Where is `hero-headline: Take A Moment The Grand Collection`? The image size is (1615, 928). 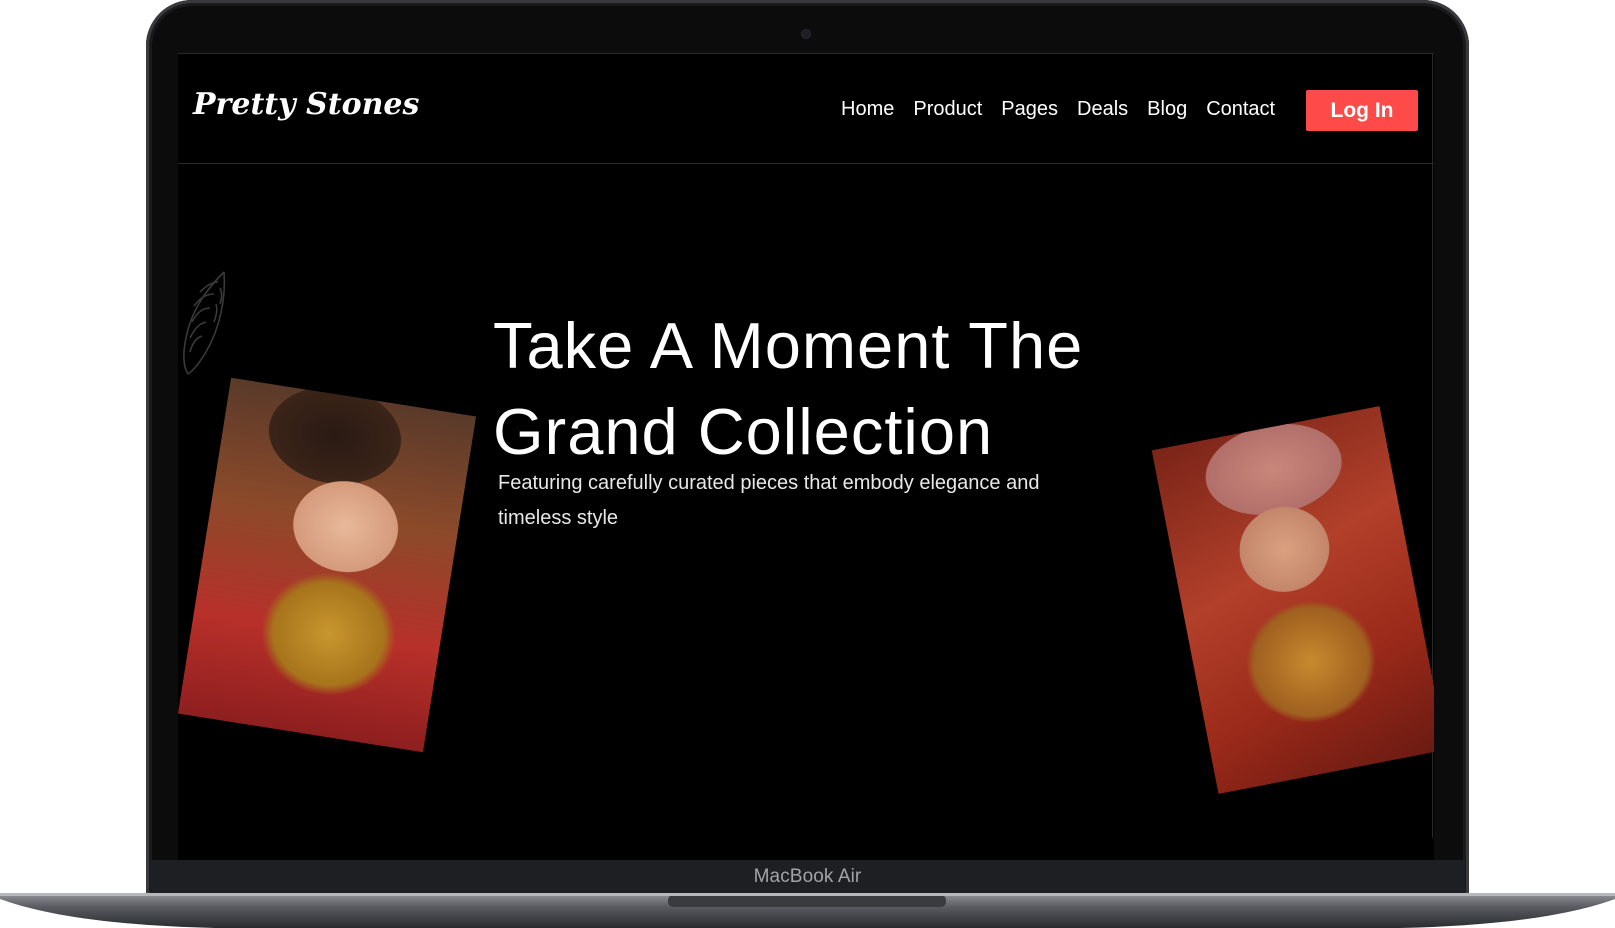 hero-headline: Take A Moment The Grand Collection is located at coordinates (843, 389).